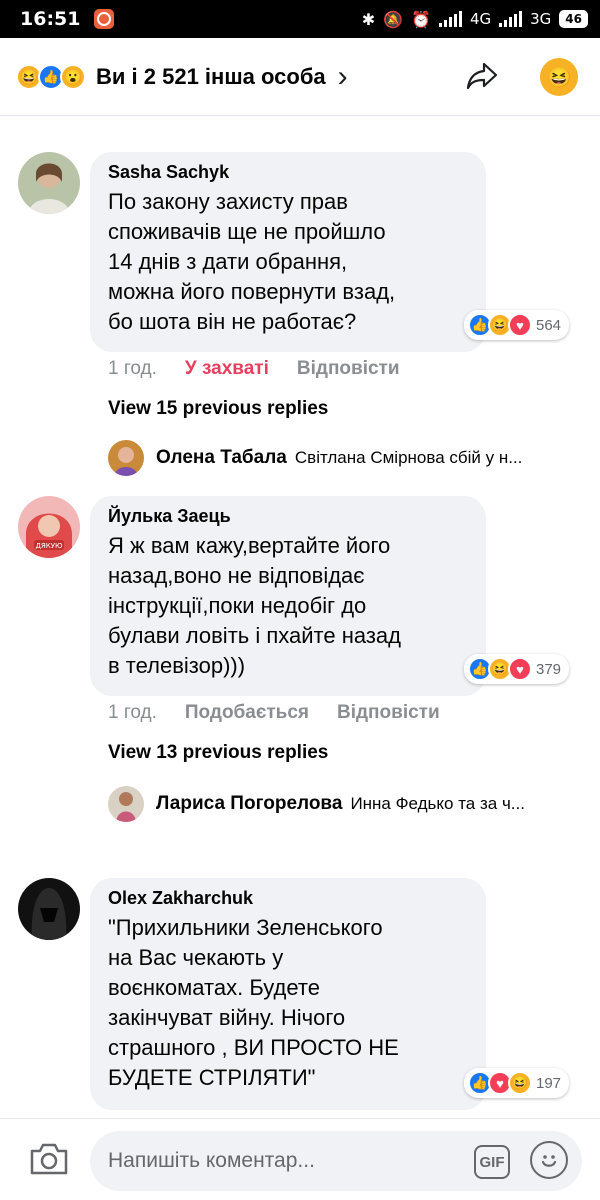 Image resolution: width=600 pixels, height=1200 pixels. I want to click on reactions-title: Ви і 2 521 інша особа, so click(211, 77).